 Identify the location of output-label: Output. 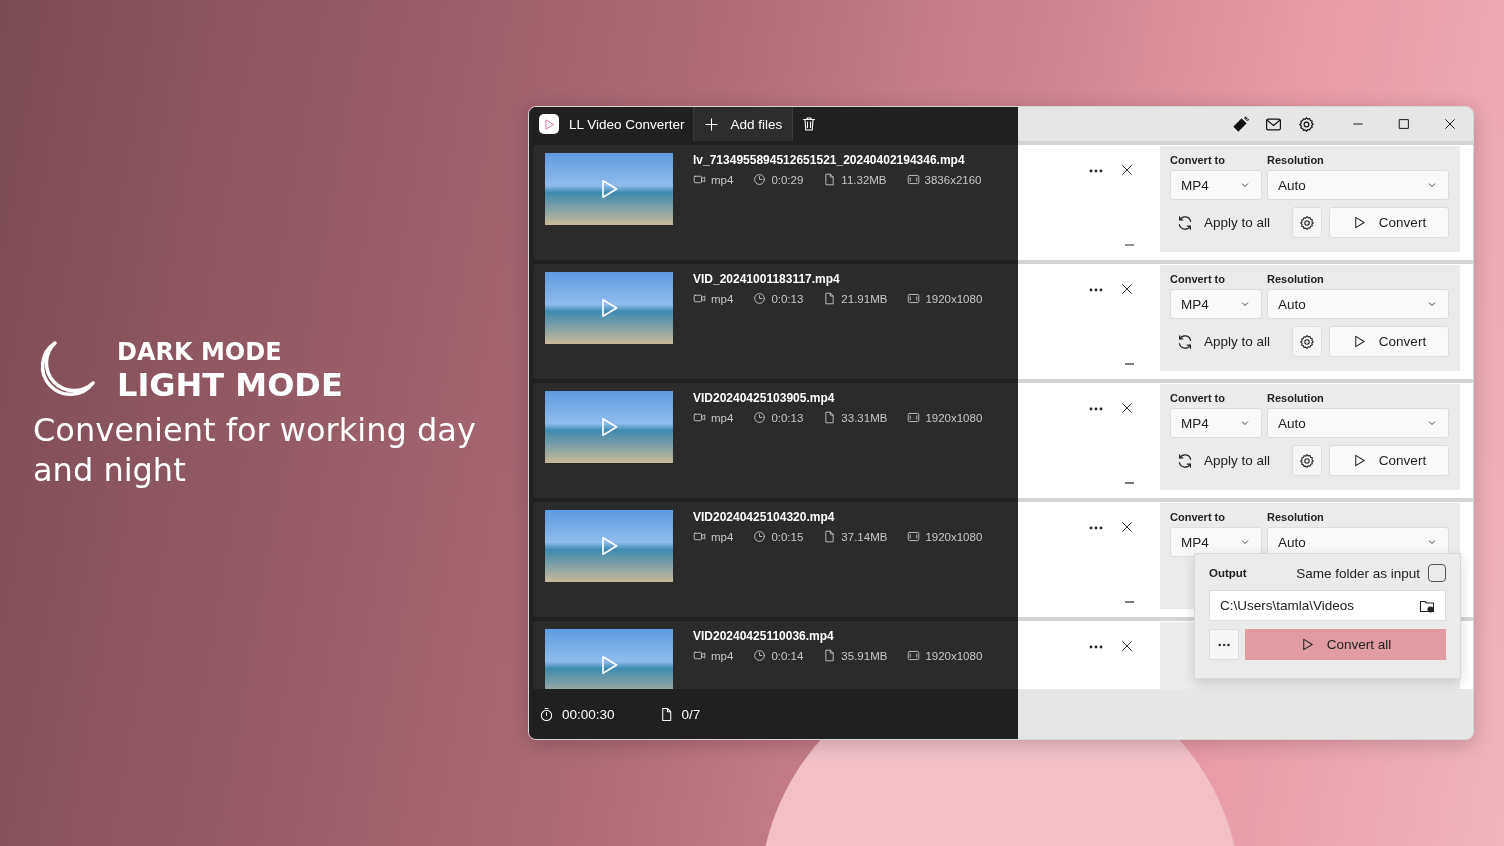
(1228, 573).